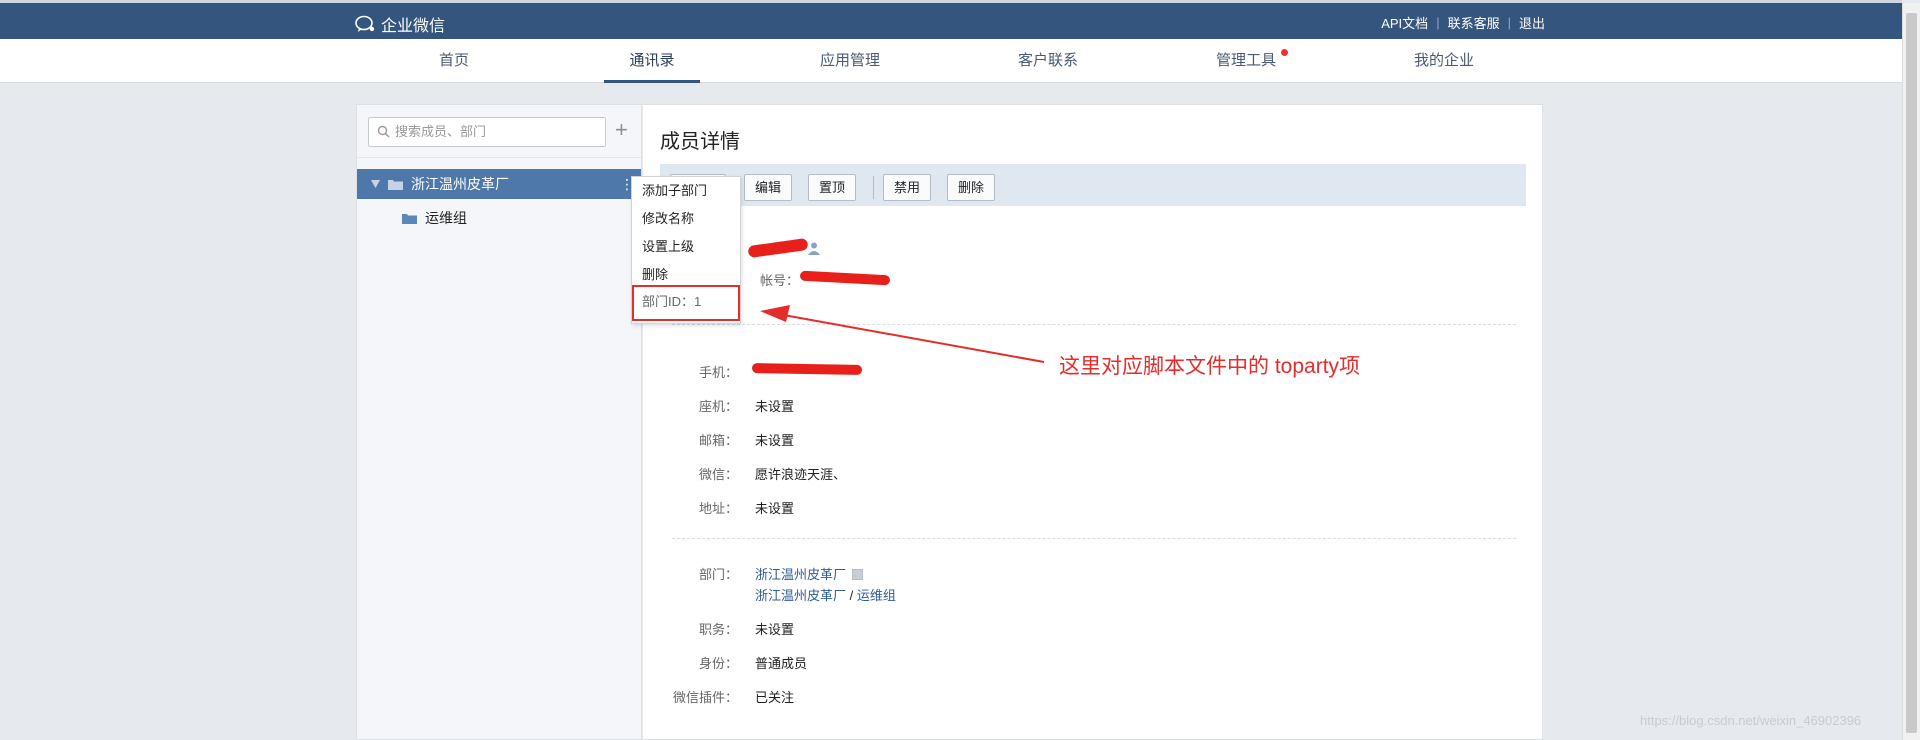 The width and height of the screenshot is (1920, 740). I want to click on annotation-text: 这里对应脚本文件中的 toparty项, so click(1210, 366).